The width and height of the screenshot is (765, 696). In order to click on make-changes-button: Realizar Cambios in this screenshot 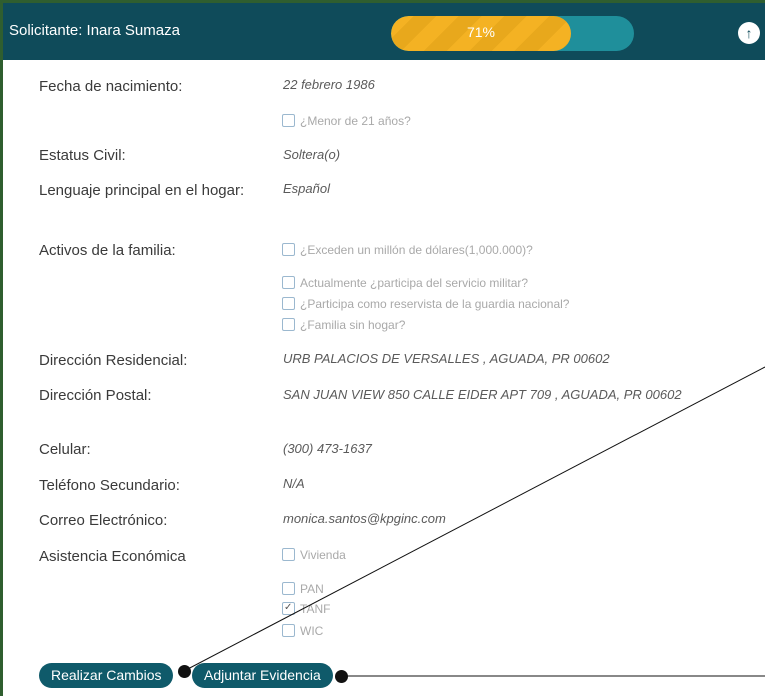, I will do `click(106, 675)`.